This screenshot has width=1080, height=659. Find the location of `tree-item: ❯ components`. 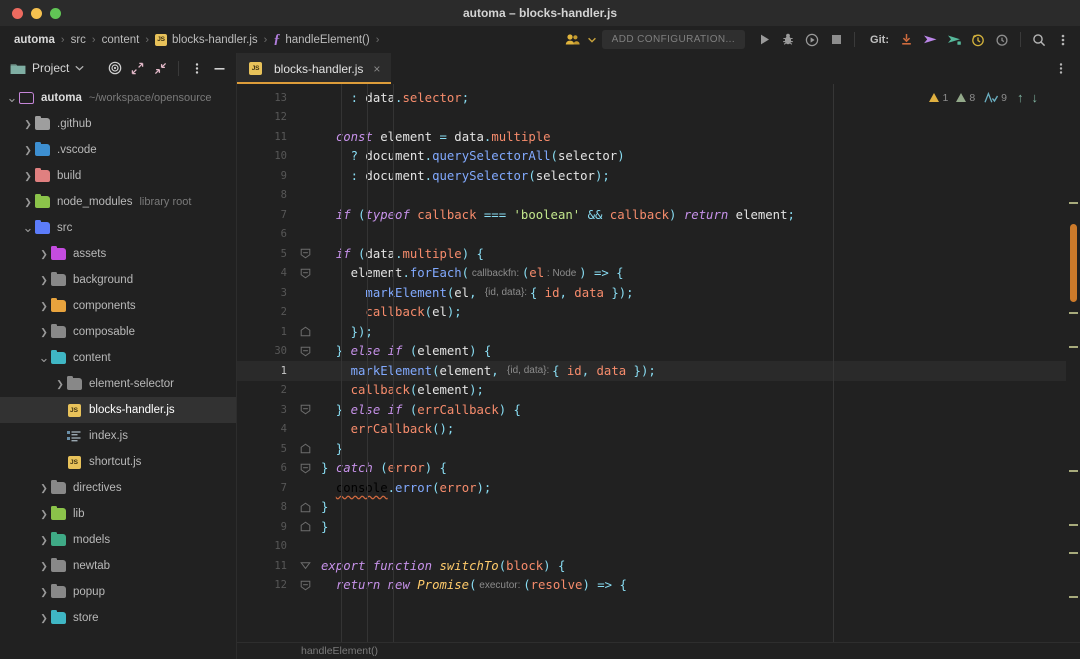

tree-item: ❯ components is located at coordinates (118, 306).